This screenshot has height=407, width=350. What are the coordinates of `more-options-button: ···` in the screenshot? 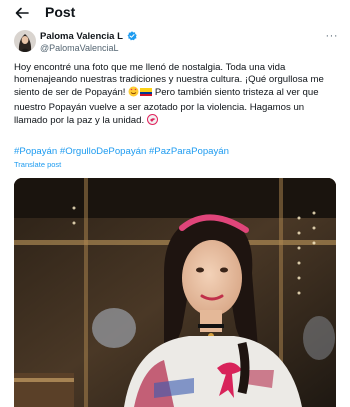 It's located at (332, 36).